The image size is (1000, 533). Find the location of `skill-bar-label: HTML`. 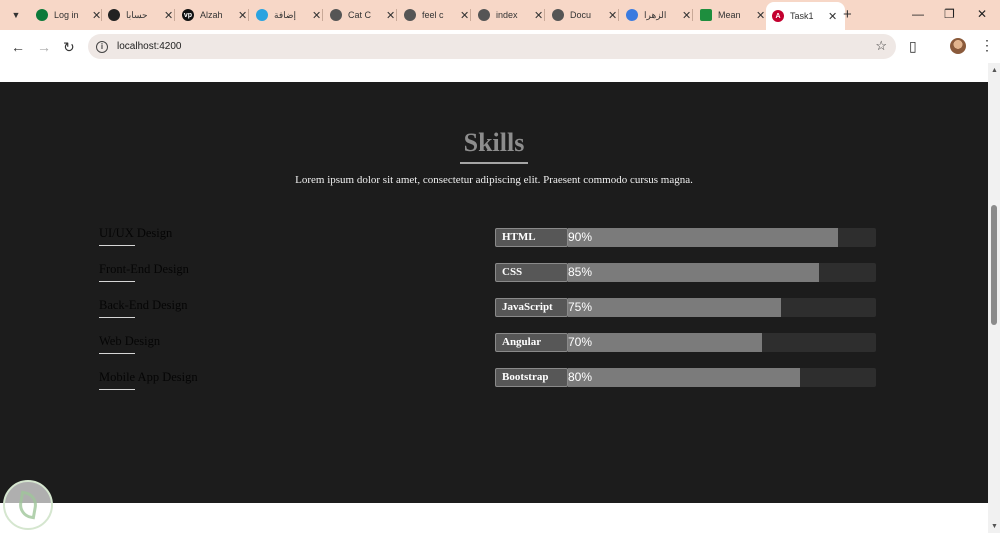

skill-bar-label: HTML is located at coordinates (531, 237).